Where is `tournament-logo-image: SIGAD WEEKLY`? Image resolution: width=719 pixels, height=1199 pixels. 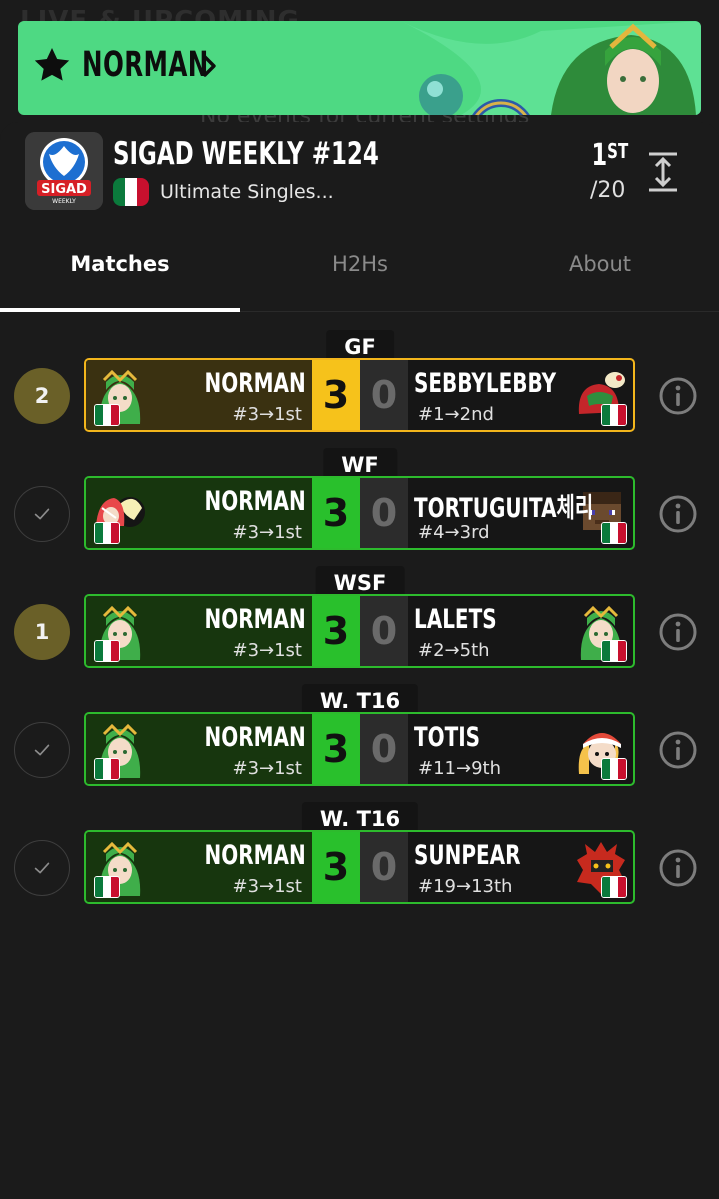
tournament-logo-image: SIGAD WEEKLY is located at coordinates (64, 171).